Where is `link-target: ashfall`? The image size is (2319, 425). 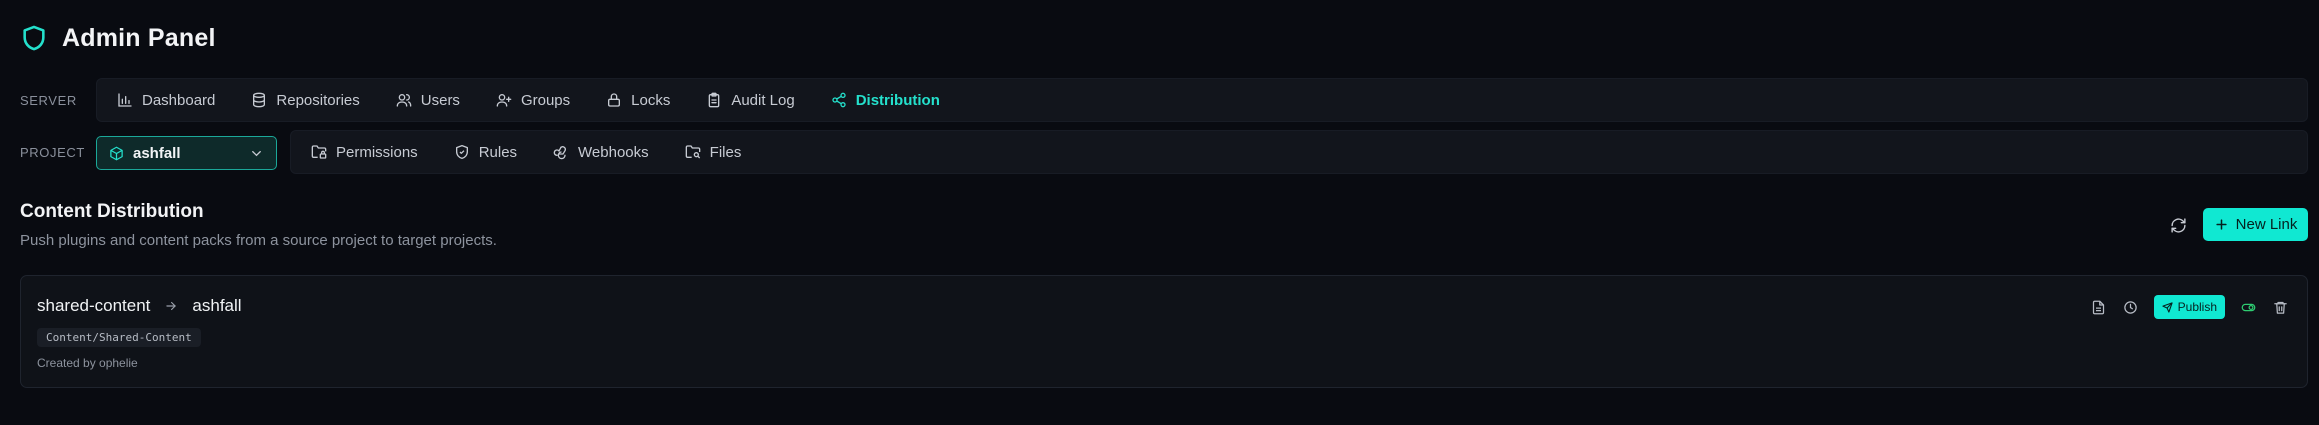 link-target: ashfall is located at coordinates (217, 305).